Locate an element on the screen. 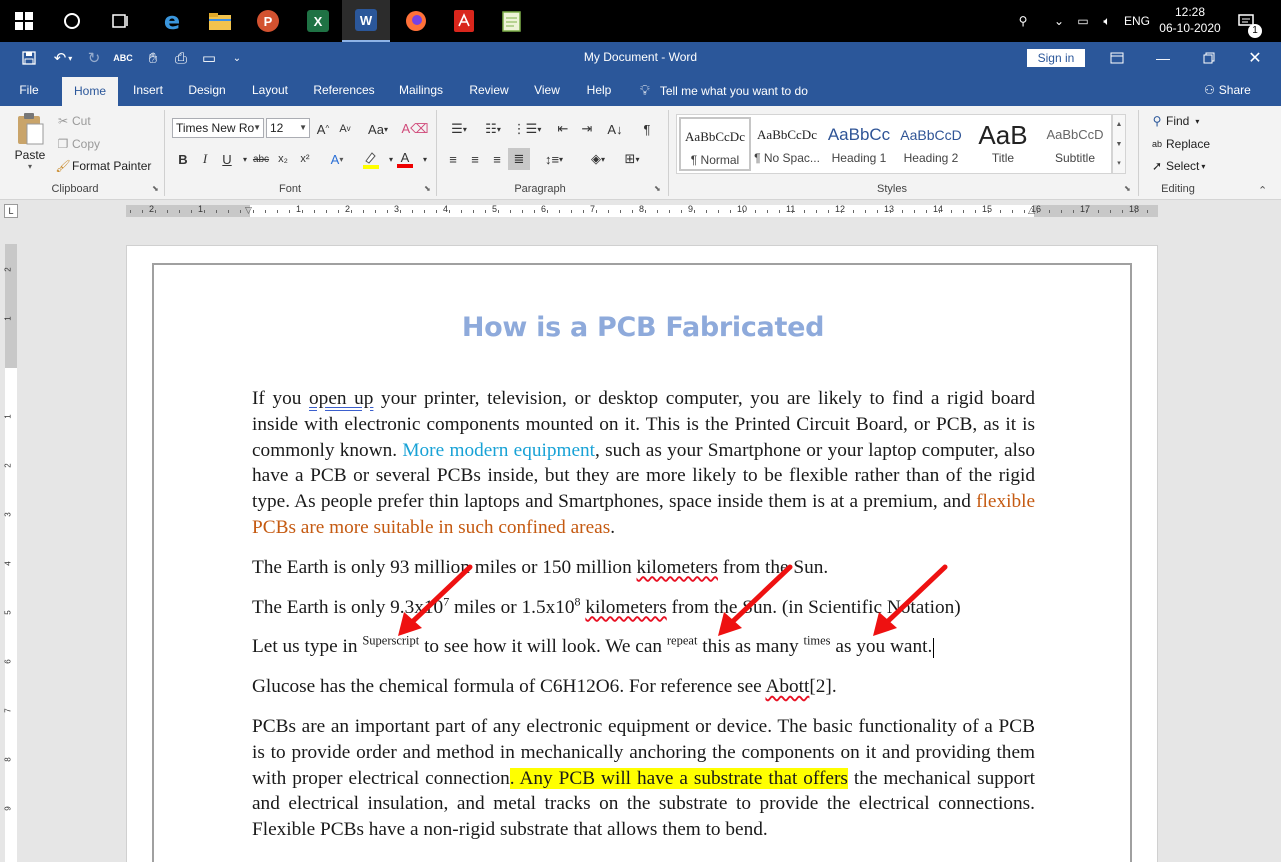 Image resolution: width=1281 pixels, height=862 pixels. tab-references: References is located at coordinates (344, 90).